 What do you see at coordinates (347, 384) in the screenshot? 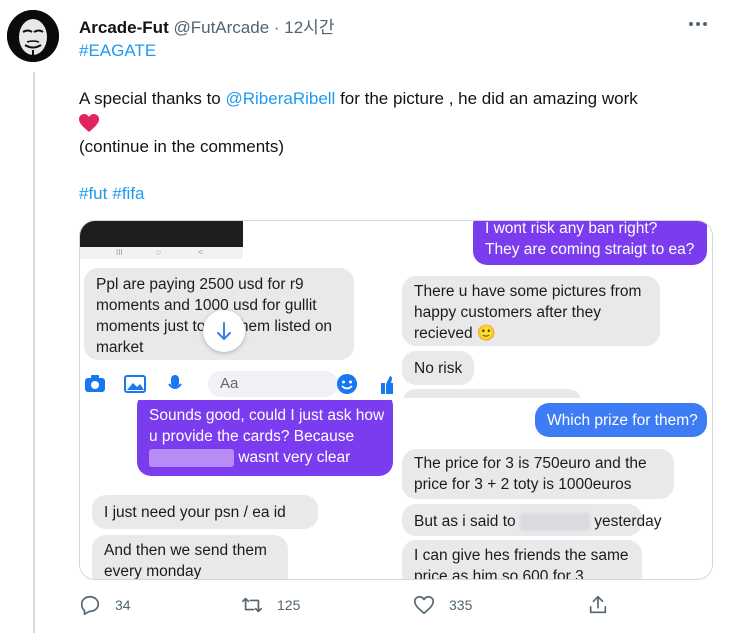
I see `emoji-icon` at bounding box center [347, 384].